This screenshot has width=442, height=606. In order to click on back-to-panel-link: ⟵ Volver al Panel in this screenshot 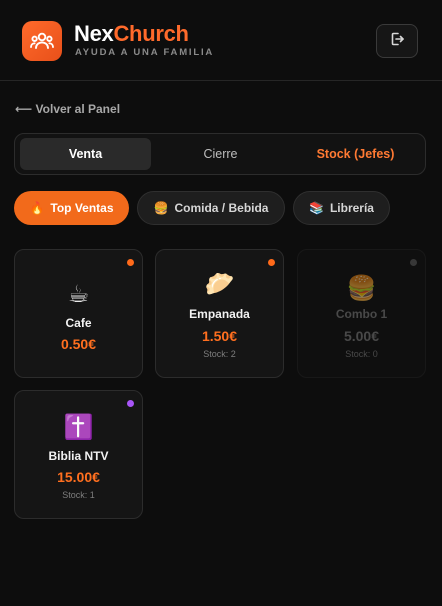, I will do `click(67, 109)`.